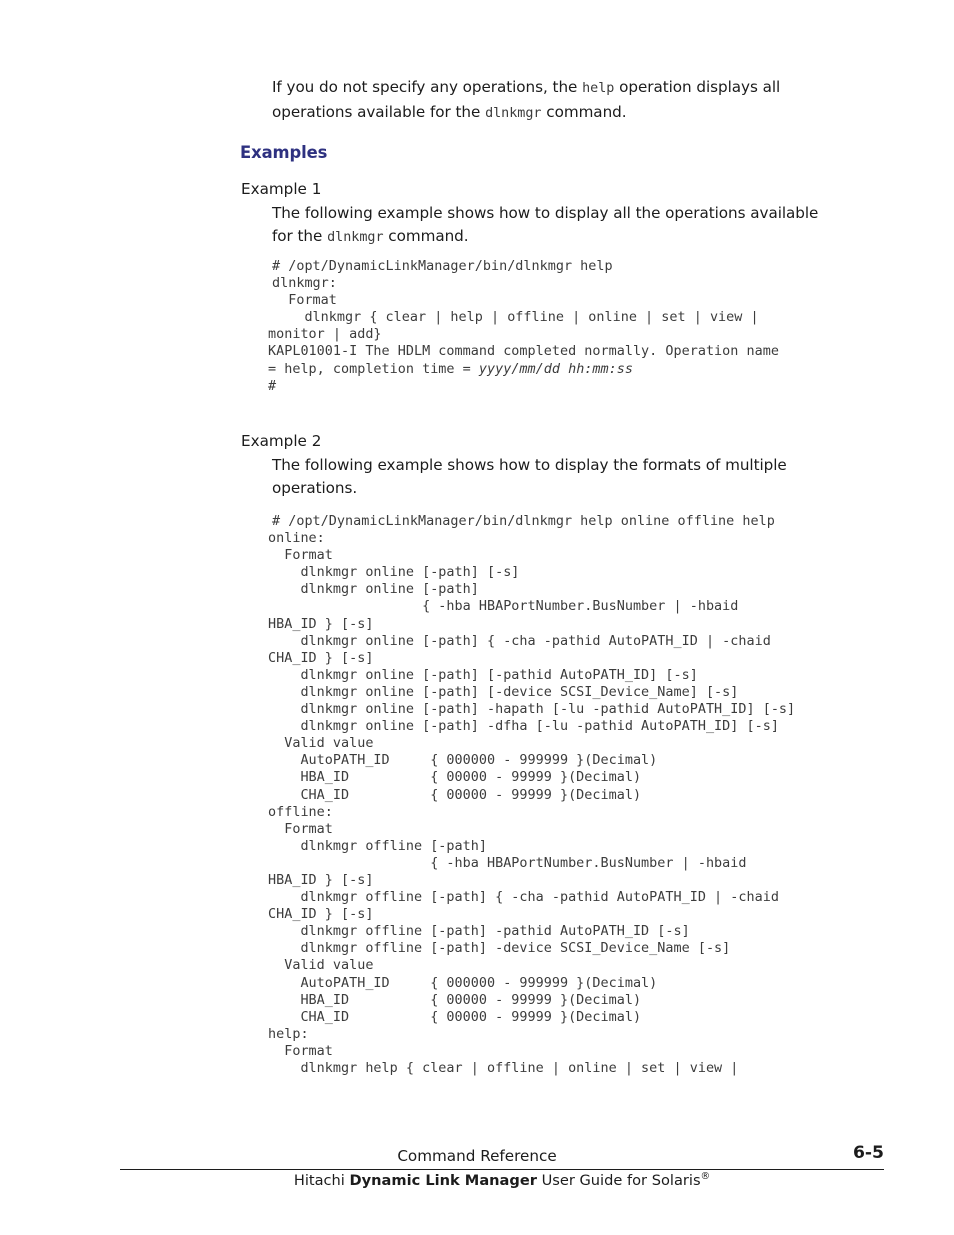 The width and height of the screenshot is (954, 1235). I want to click on footer-guide-suffix: User Guide for Solaris, so click(618, 1180).